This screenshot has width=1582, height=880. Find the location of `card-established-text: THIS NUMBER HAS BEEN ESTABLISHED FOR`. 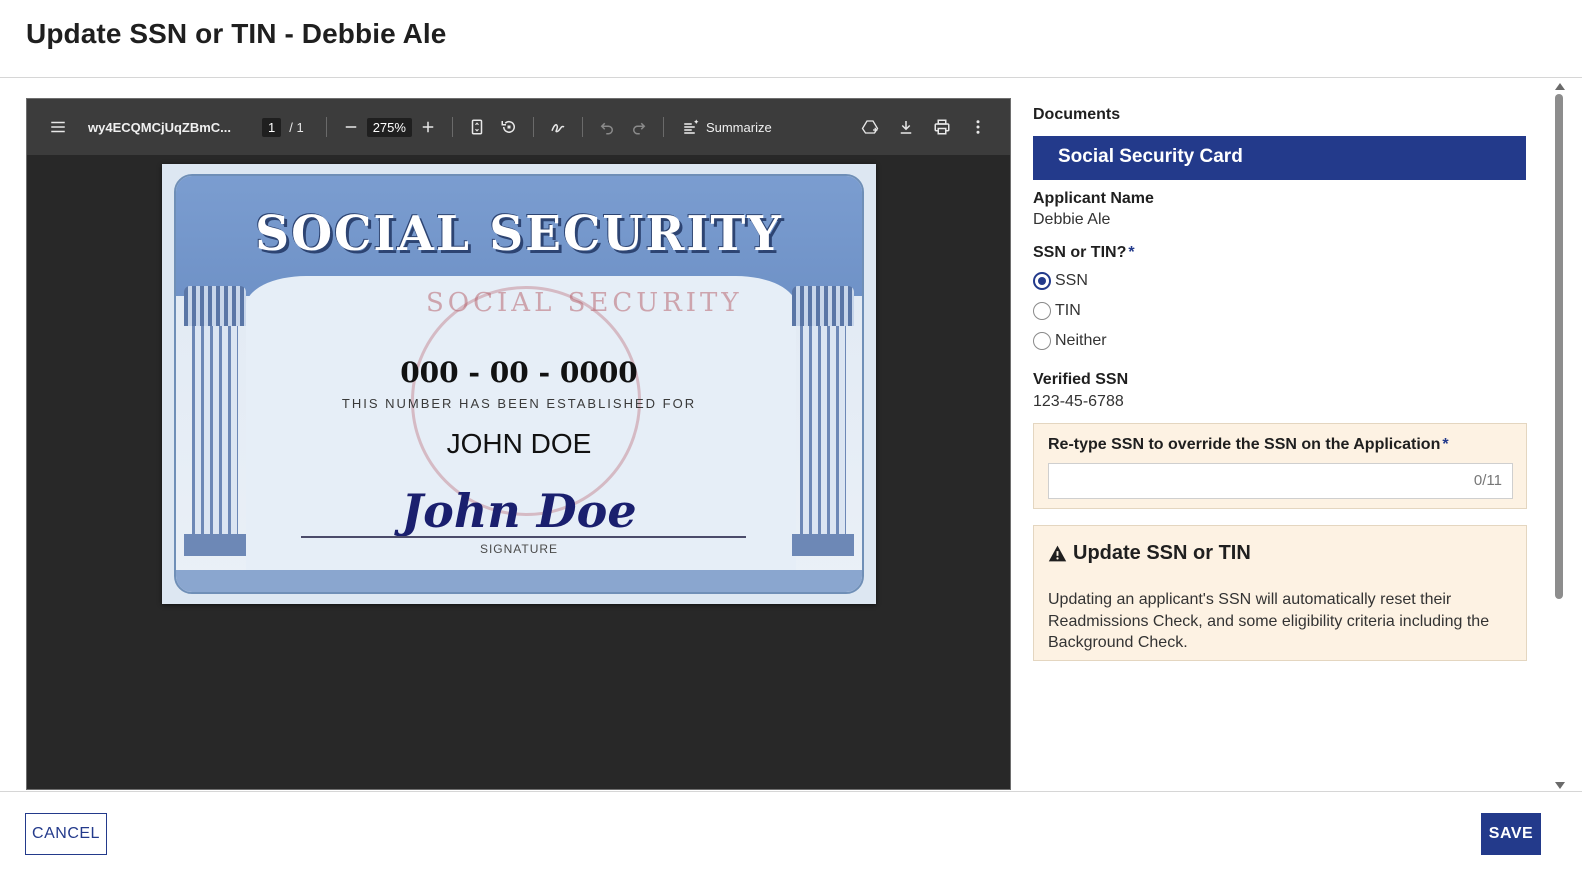

card-established-text: THIS NUMBER HAS BEEN ESTABLISHED FOR is located at coordinates (519, 403).